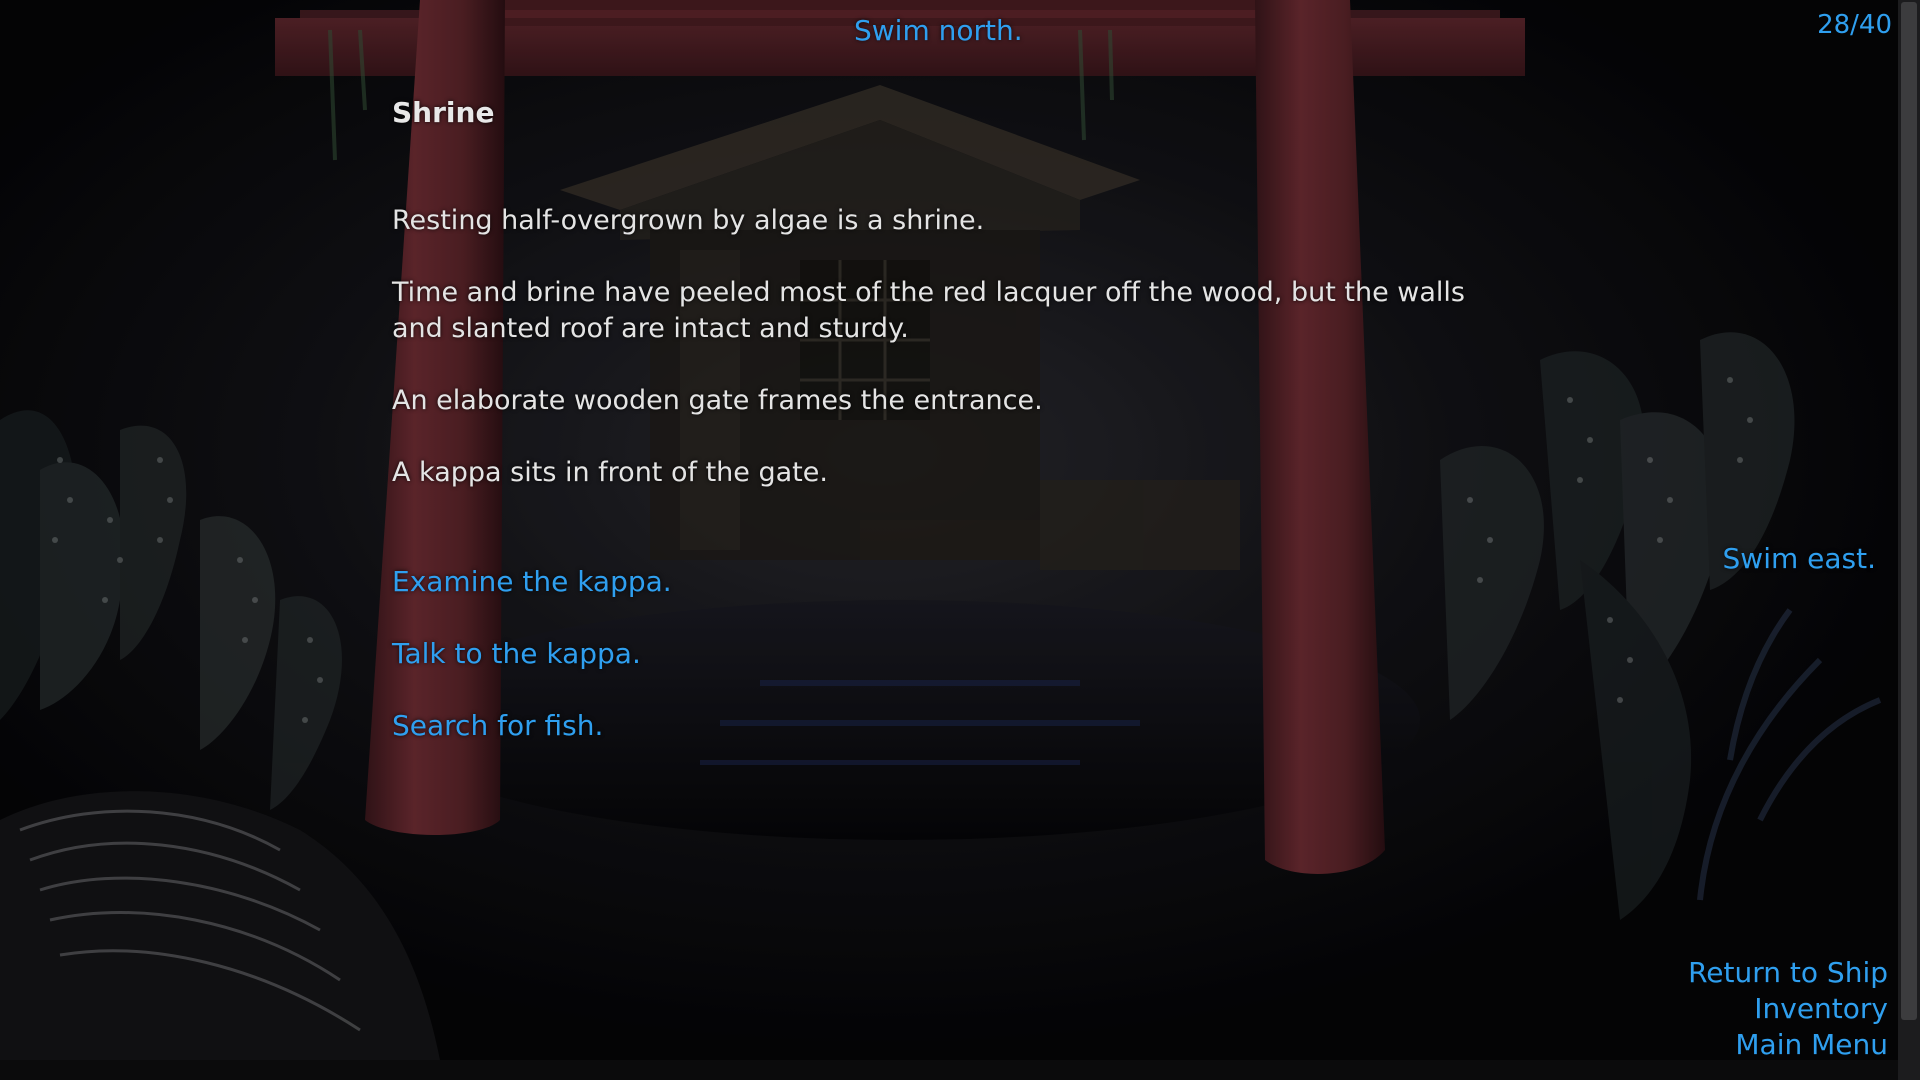 This screenshot has height=1080, width=1920. I want to click on search-fish-choice: Search for fish., so click(532, 726).